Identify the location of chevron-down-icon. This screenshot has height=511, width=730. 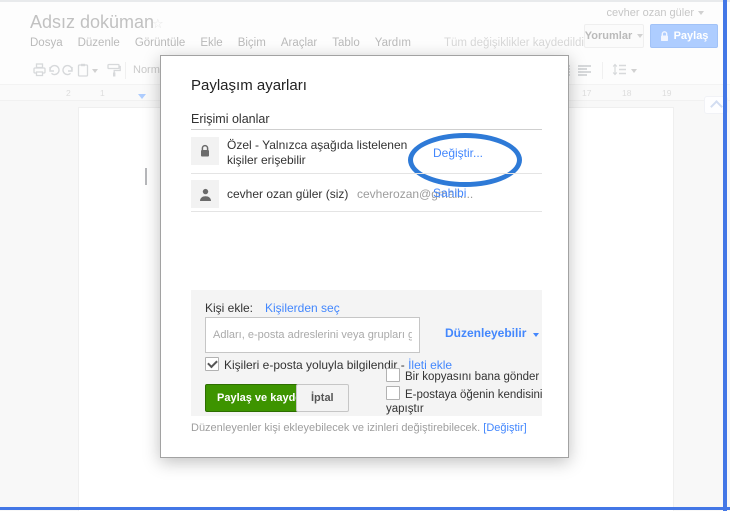
(535, 335).